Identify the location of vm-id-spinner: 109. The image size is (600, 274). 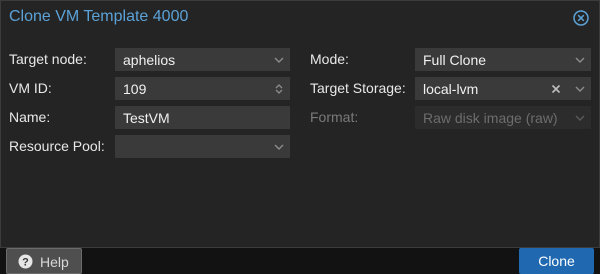
(202, 88).